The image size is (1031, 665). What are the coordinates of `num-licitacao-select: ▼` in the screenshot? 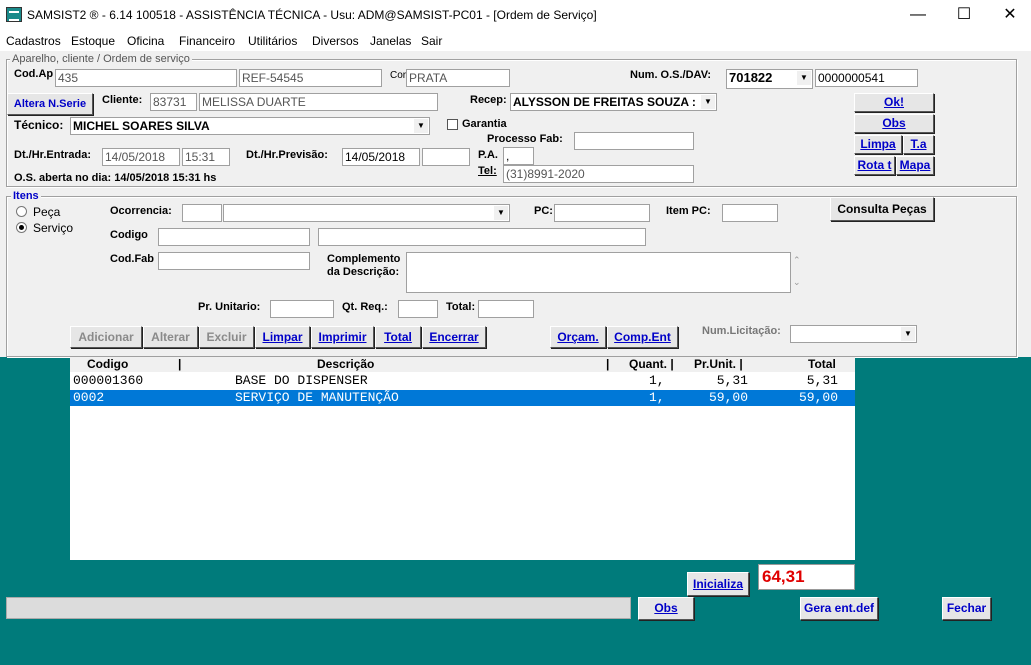 It's located at (853, 334).